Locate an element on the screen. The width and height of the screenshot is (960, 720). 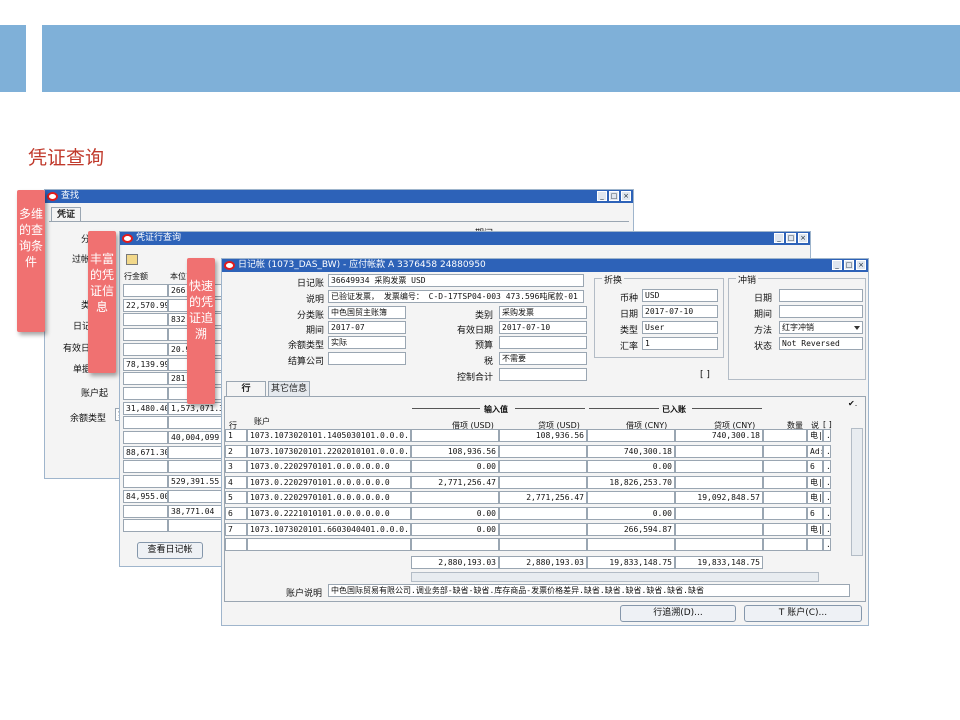
budget-field is located at coordinates (543, 342).